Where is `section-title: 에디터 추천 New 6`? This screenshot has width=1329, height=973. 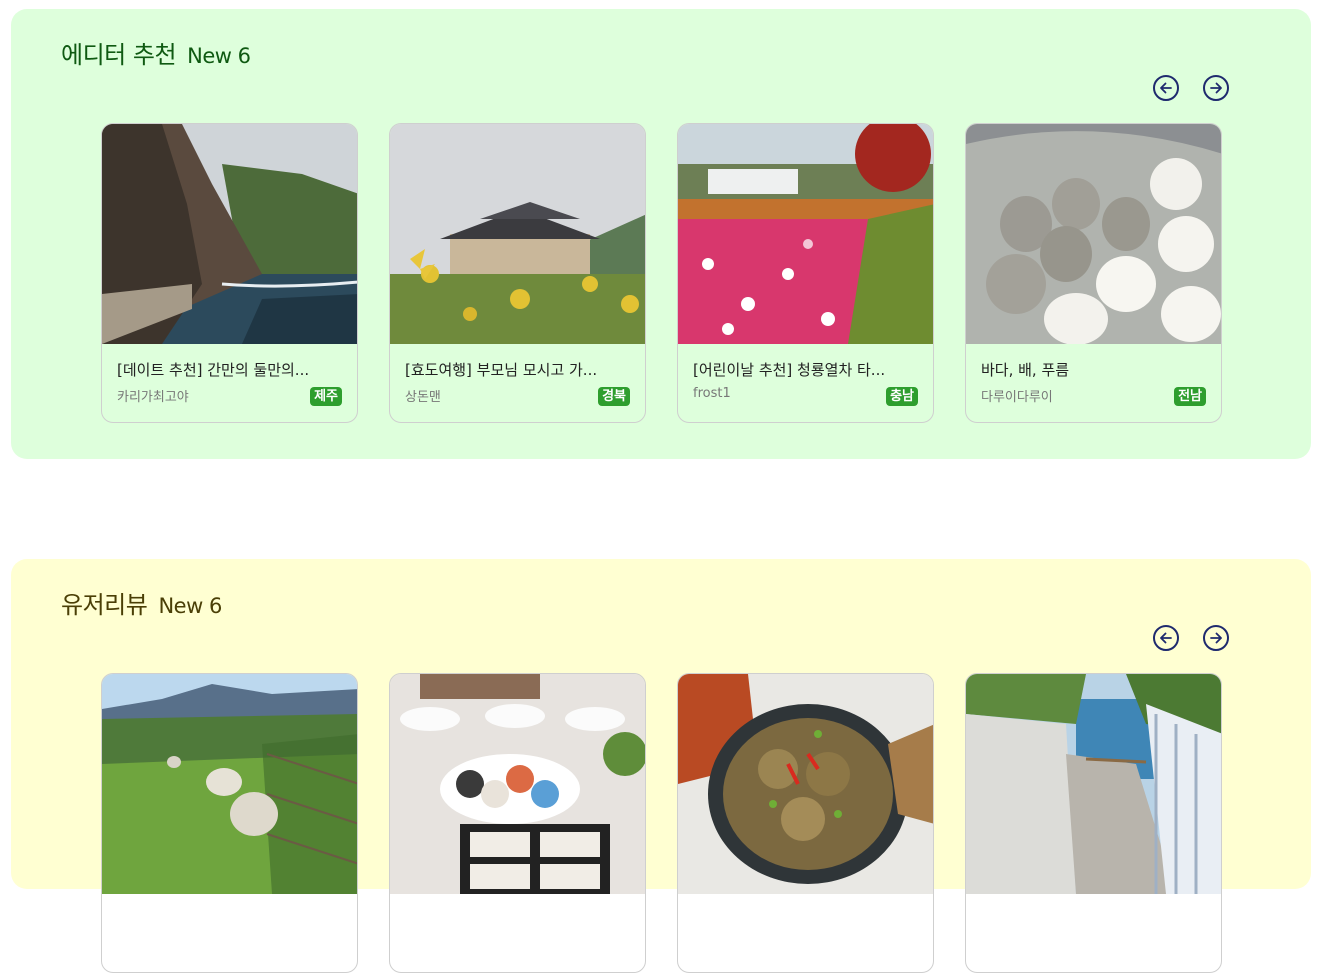 section-title: 에디터 추천 New 6 is located at coordinates (156, 52).